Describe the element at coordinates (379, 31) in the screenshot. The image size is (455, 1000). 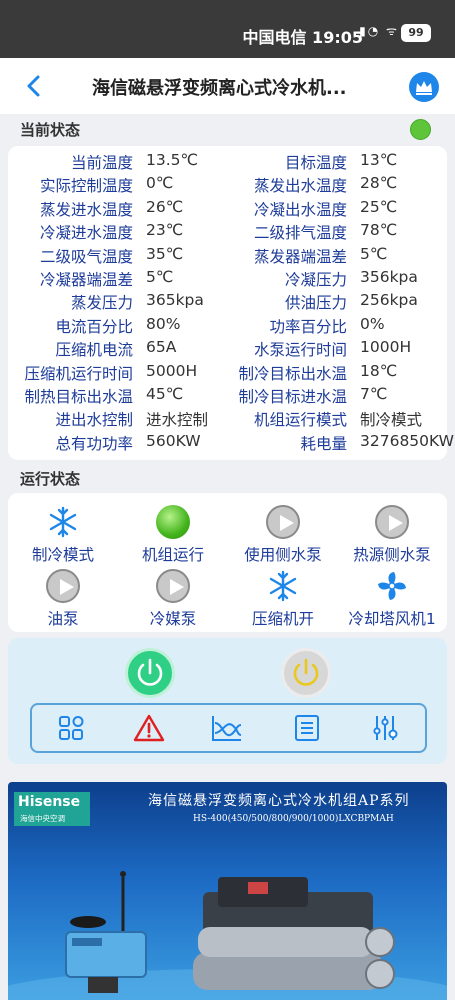
I see `status-icons: ▮◔ ᯤ` at that location.